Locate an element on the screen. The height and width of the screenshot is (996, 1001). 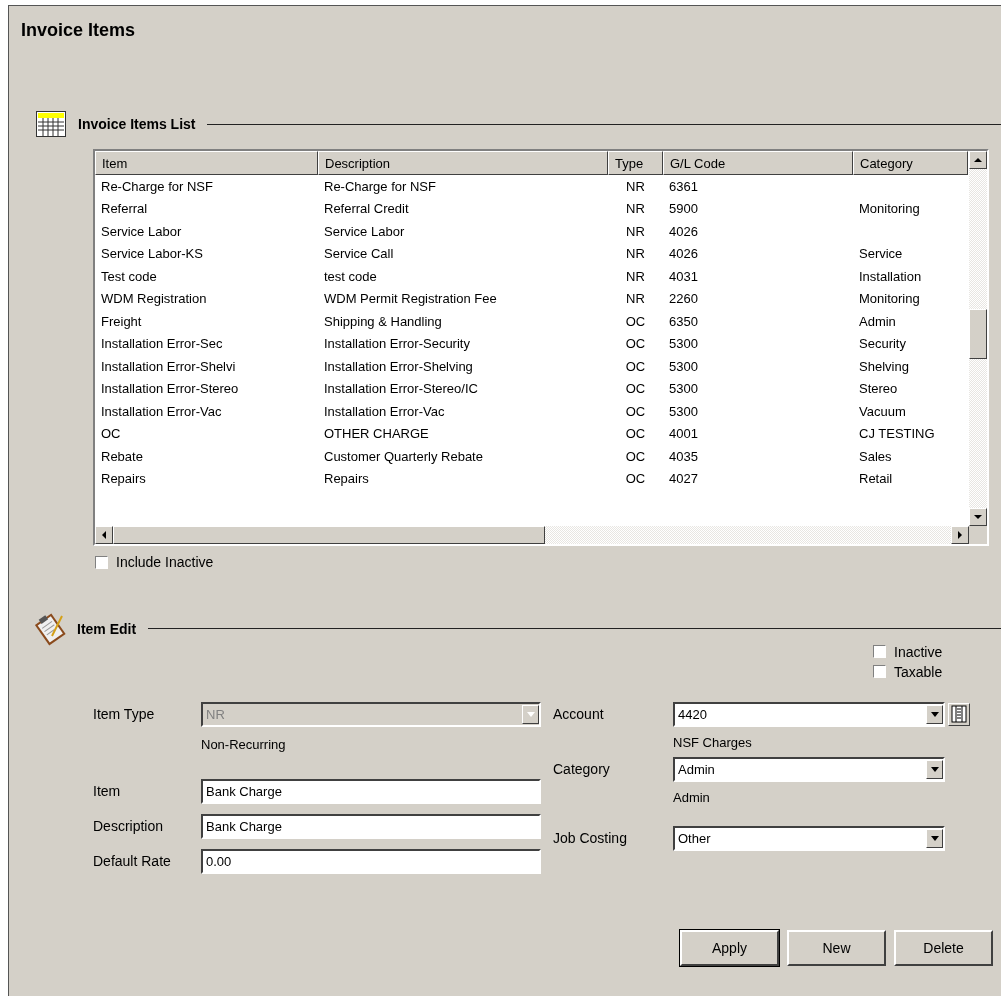
job-costing-dropdown: Other is located at coordinates (809, 838).